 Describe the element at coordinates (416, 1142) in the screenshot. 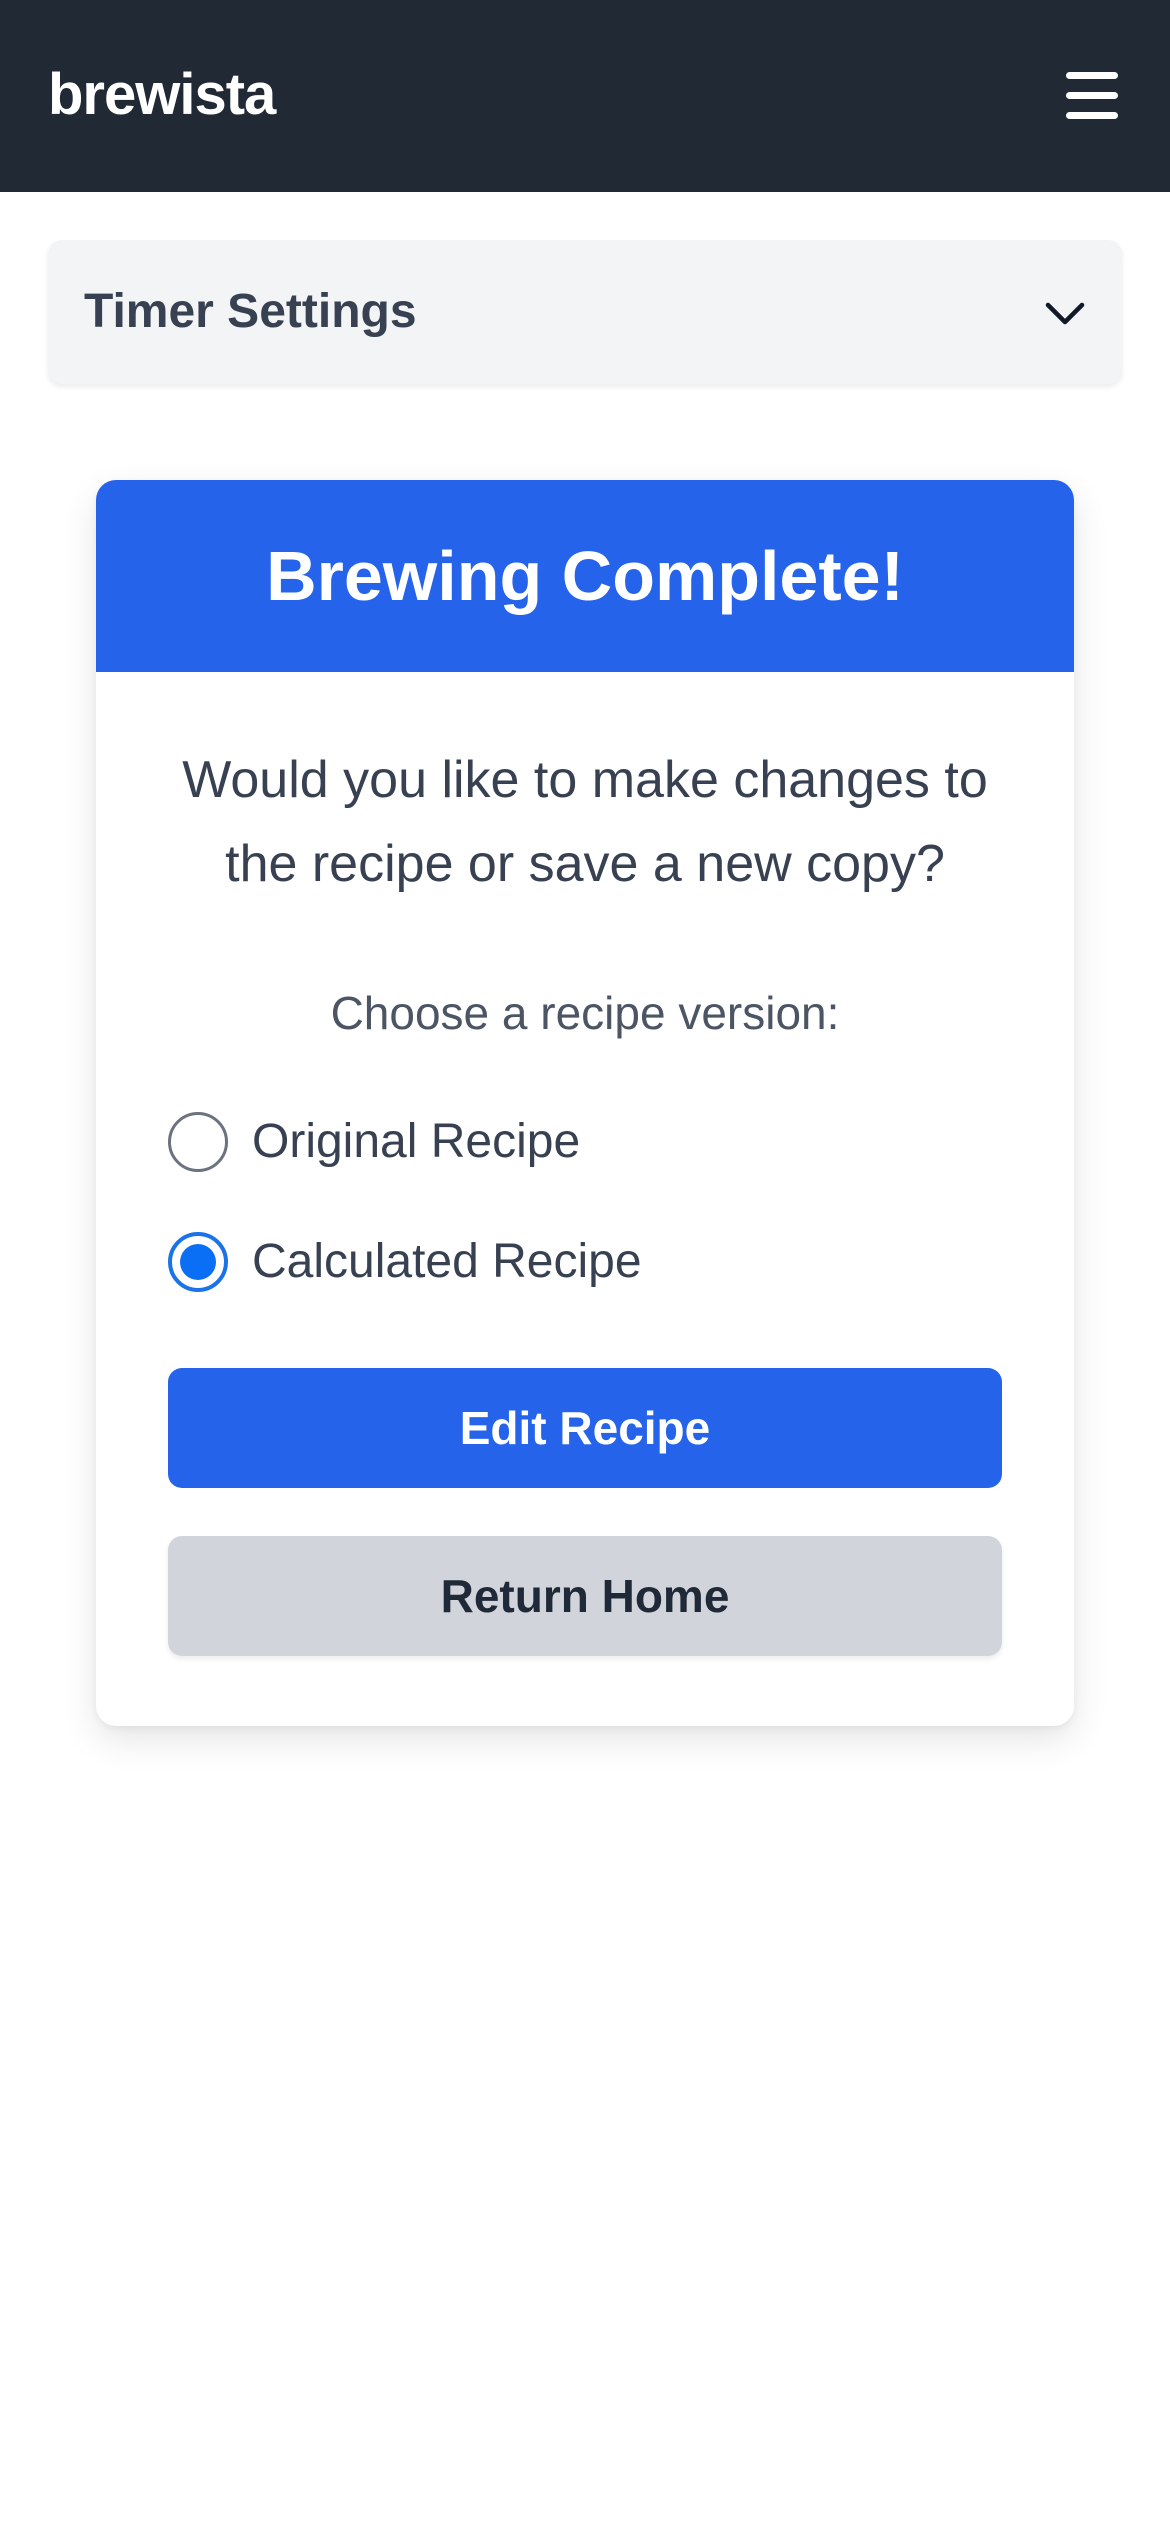

I see `radio-label-original: Original Recipe` at that location.